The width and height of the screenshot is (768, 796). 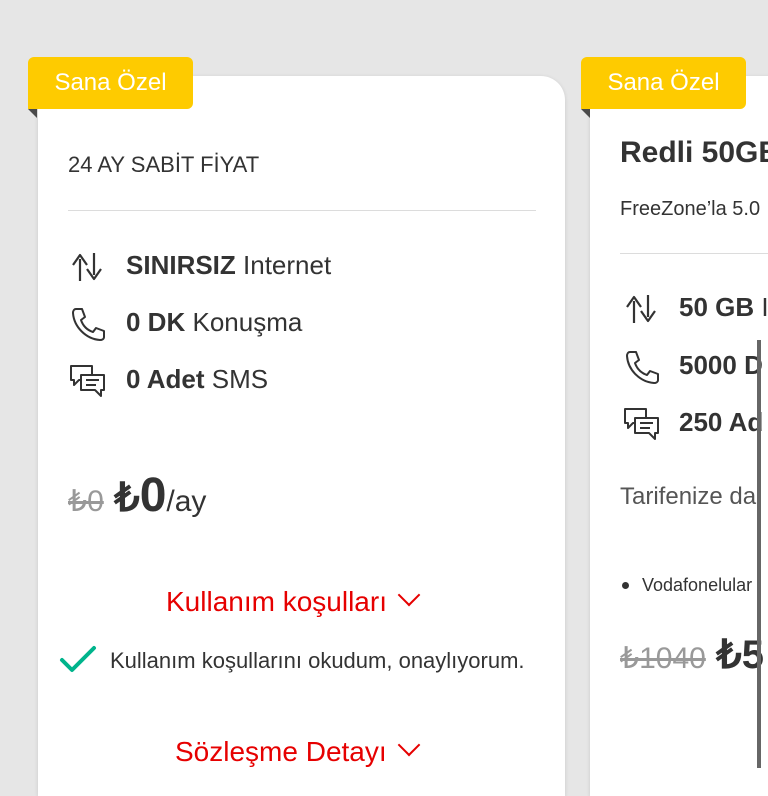 I want to click on feature-minutes: 0 DK Konuşma, so click(x=214, y=322).